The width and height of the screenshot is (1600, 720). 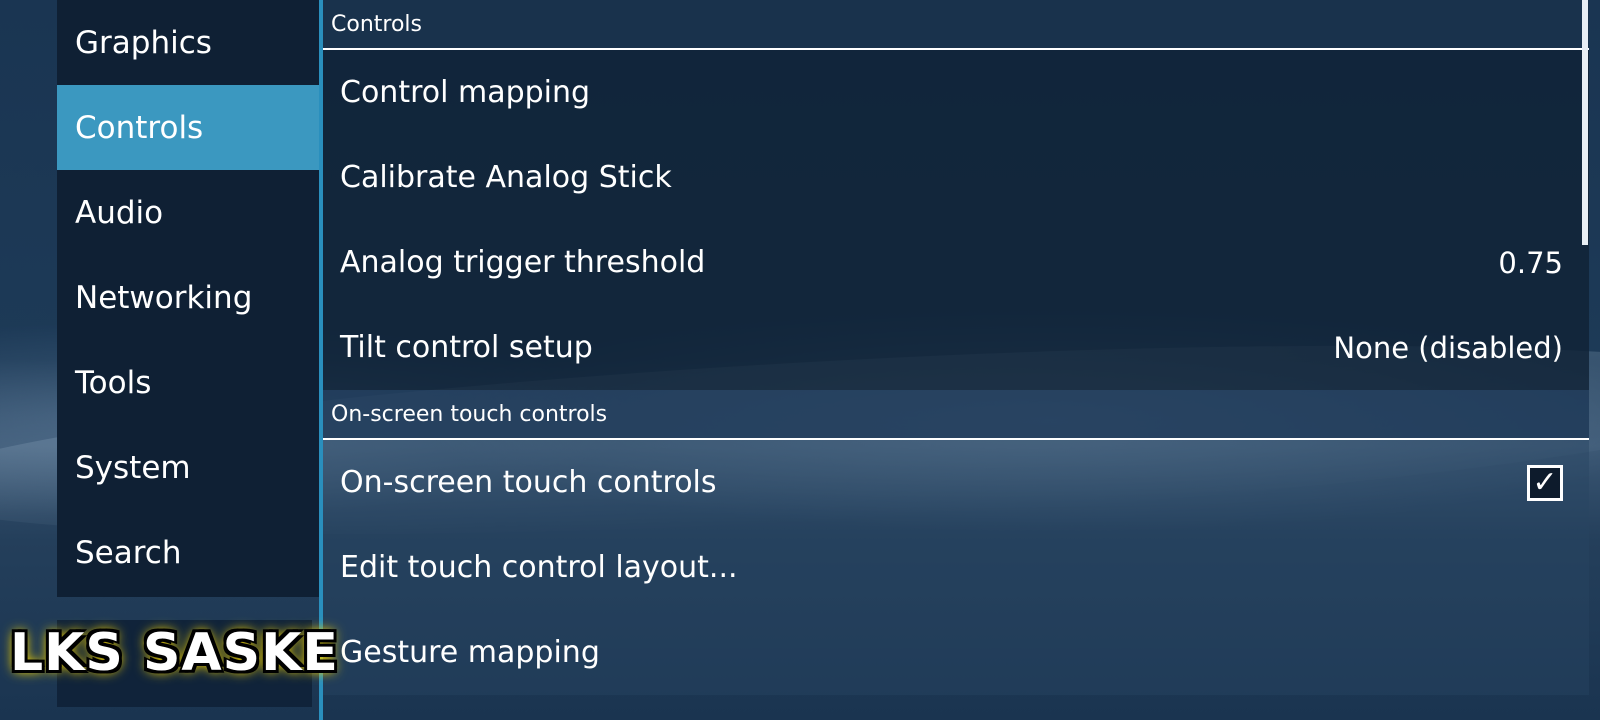 What do you see at coordinates (188, 382) in the screenshot?
I see `sidebar-item-tools: Tools` at bounding box center [188, 382].